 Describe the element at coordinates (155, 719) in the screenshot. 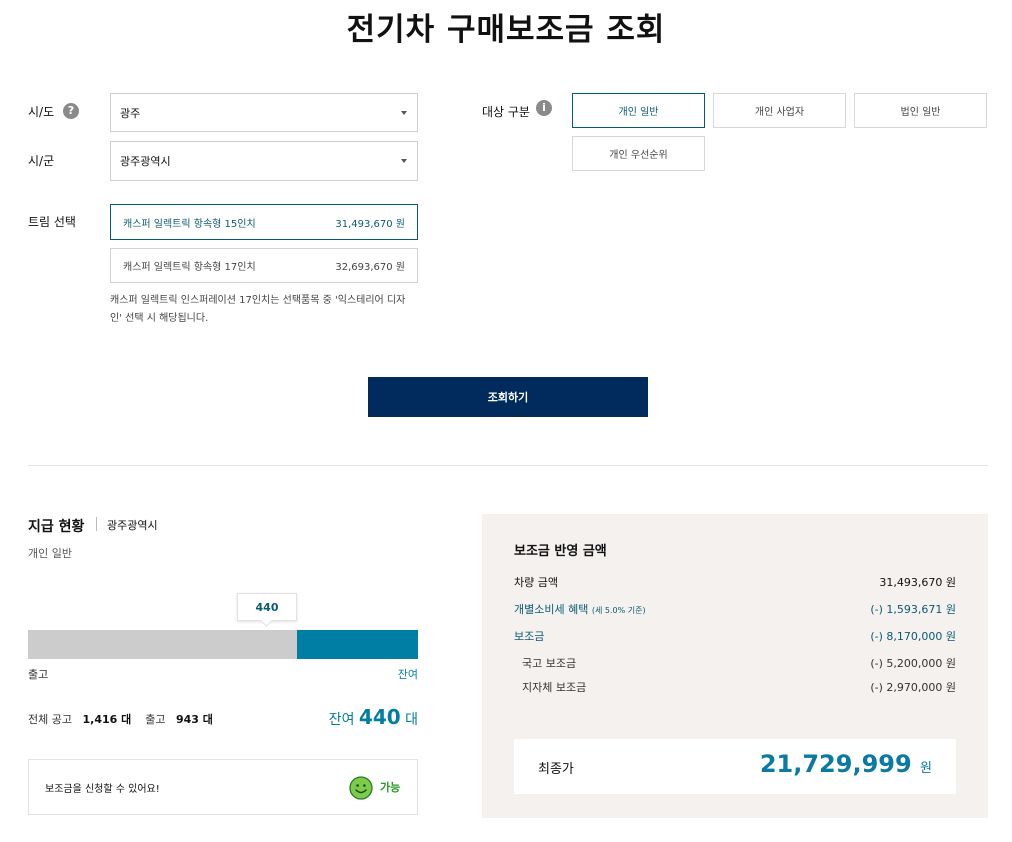

I see `shipped-label: 출고` at that location.